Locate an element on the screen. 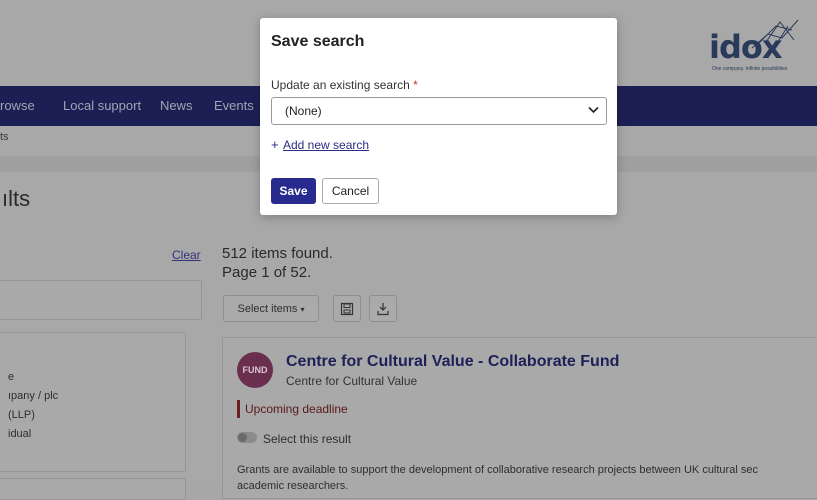  result-subtitle: Centre for Cultural Value is located at coordinates (352, 381).